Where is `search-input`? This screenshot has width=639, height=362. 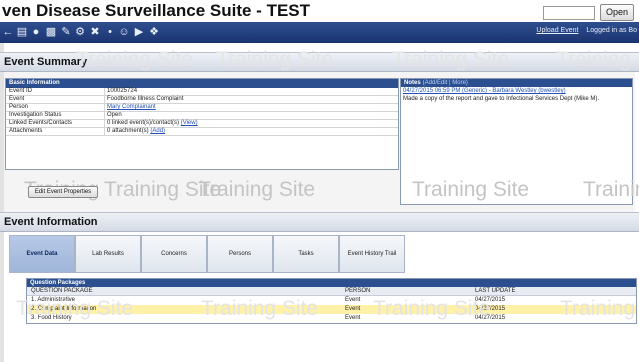
search-input is located at coordinates (569, 13).